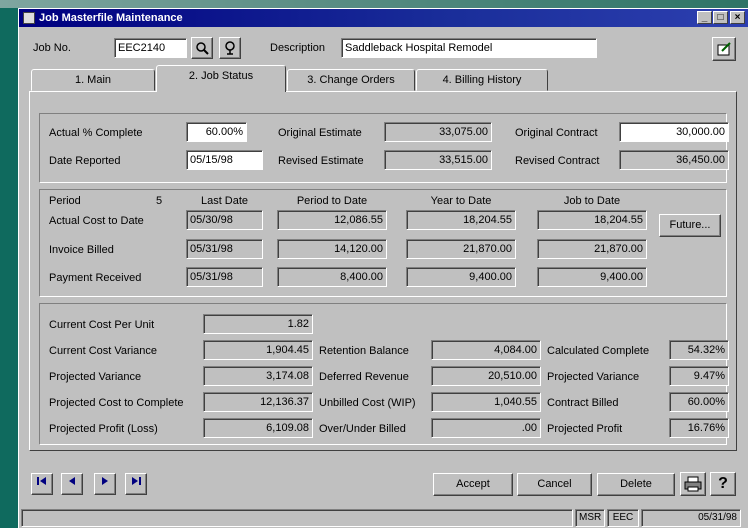 The image size is (748, 528). Describe the element at coordinates (224, 249) in the screenshot. I see `invoice-billed-last-date: 05/31/98` at that location.